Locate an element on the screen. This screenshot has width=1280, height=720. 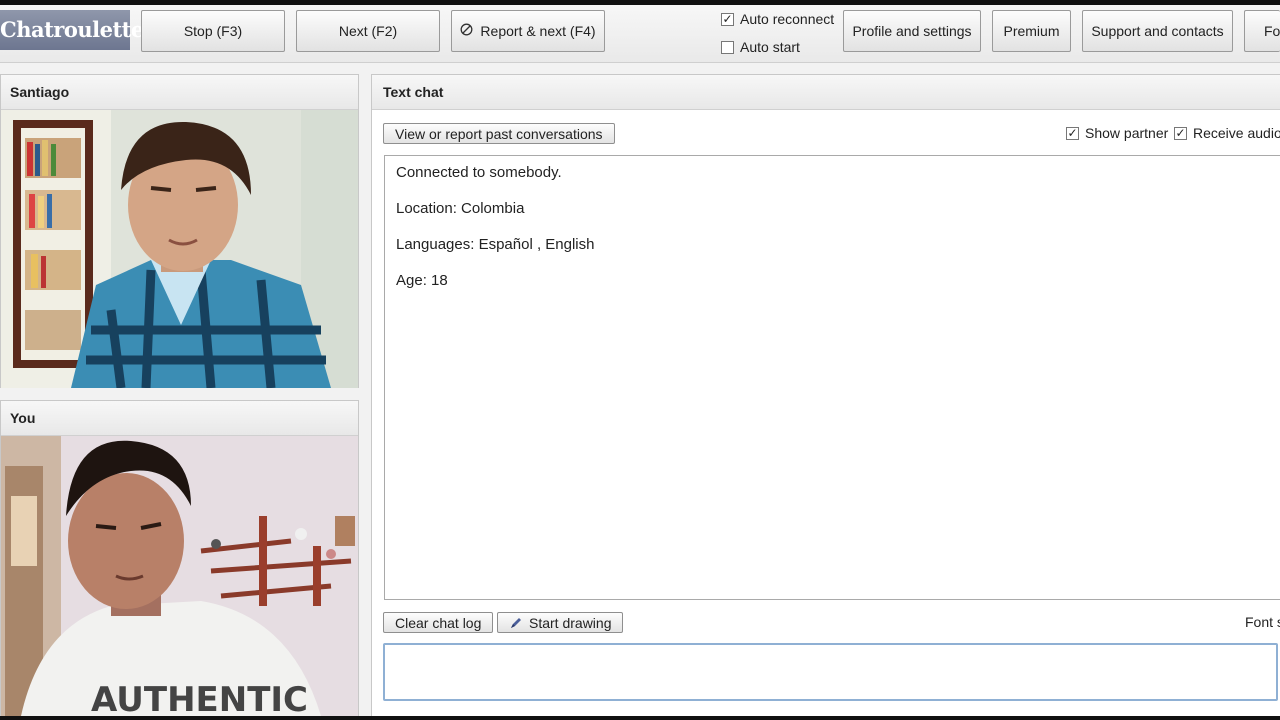
partner-video-panel: Santiago is located at coordinates (179, 231).